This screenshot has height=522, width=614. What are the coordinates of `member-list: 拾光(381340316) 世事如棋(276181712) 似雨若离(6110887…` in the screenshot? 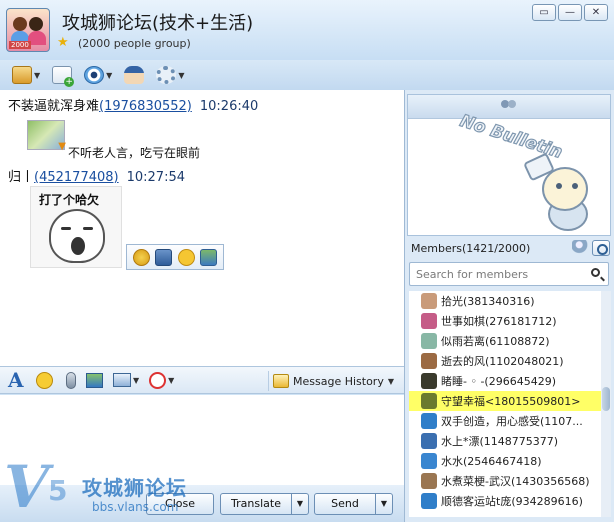 It's located at (505, 404).